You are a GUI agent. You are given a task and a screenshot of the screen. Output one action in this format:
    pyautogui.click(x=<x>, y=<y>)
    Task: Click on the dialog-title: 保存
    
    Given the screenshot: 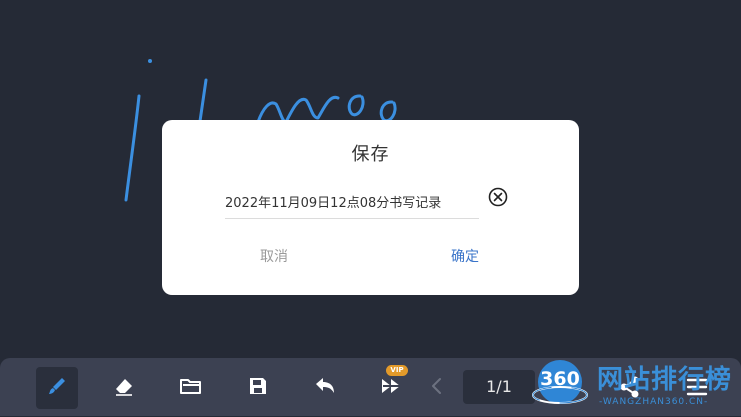 What is the action you would take?
    pyautogui.click(x=370, y=154)
    